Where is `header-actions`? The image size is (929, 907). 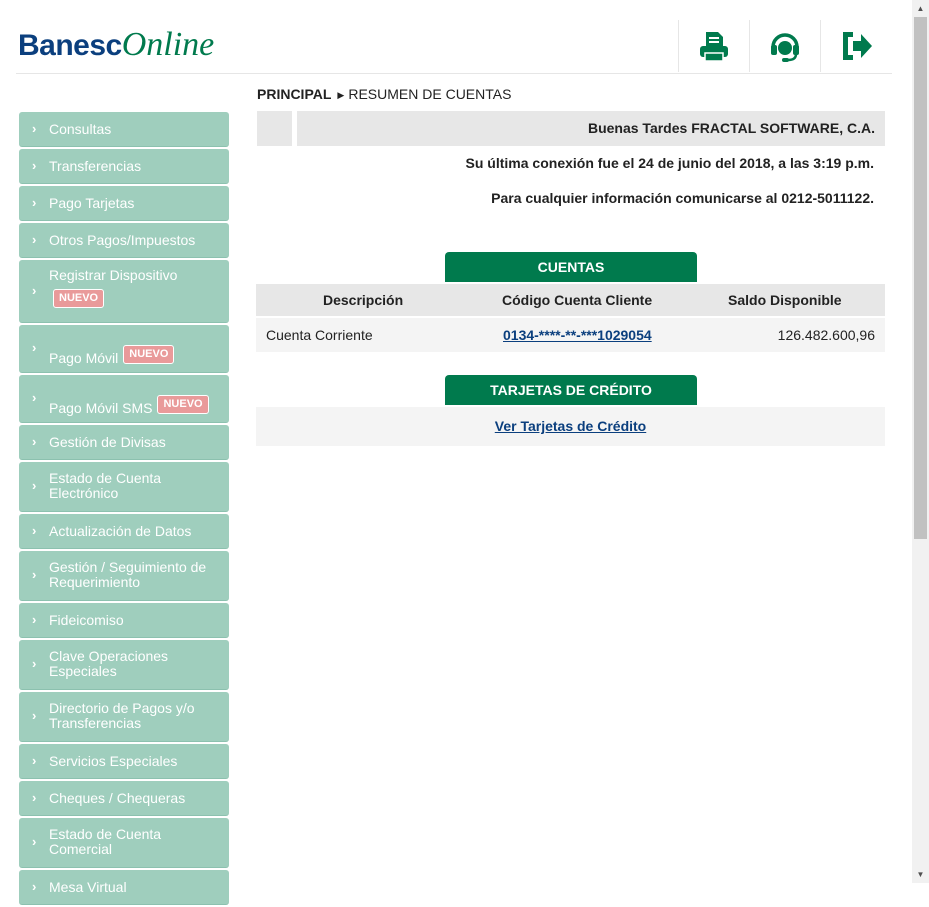 header-actions is located at coordinates (784, 46).